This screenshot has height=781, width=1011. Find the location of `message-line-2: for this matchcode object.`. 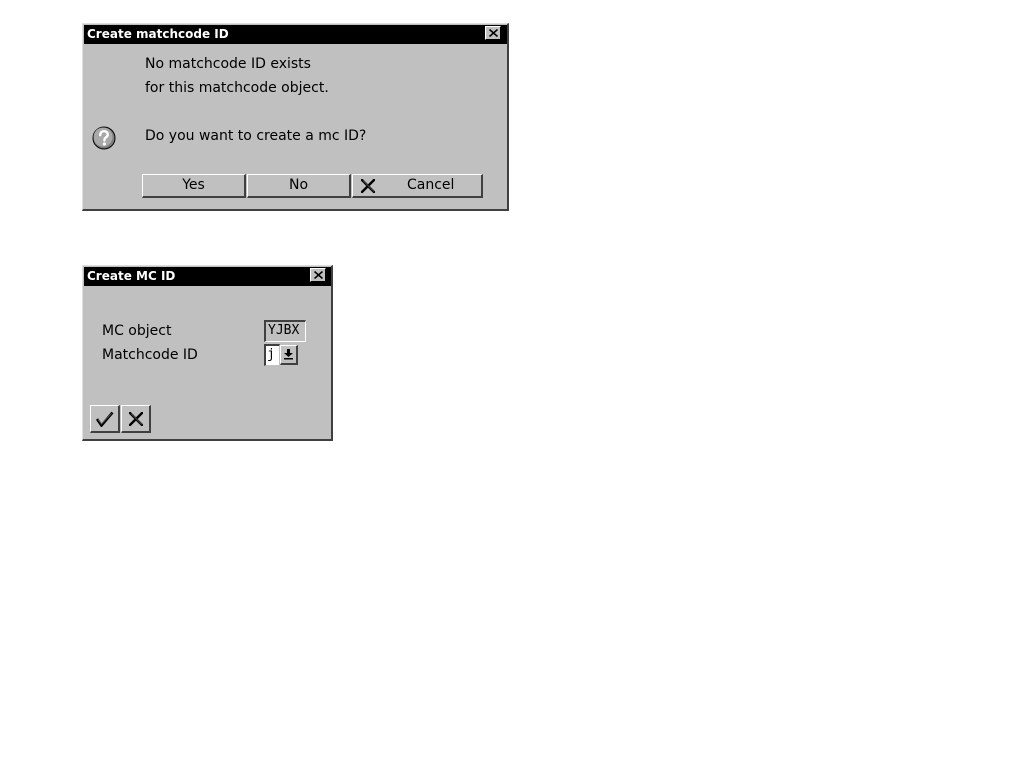

message-line-2: for this matchcode object. is located at coordinates (237, 88).